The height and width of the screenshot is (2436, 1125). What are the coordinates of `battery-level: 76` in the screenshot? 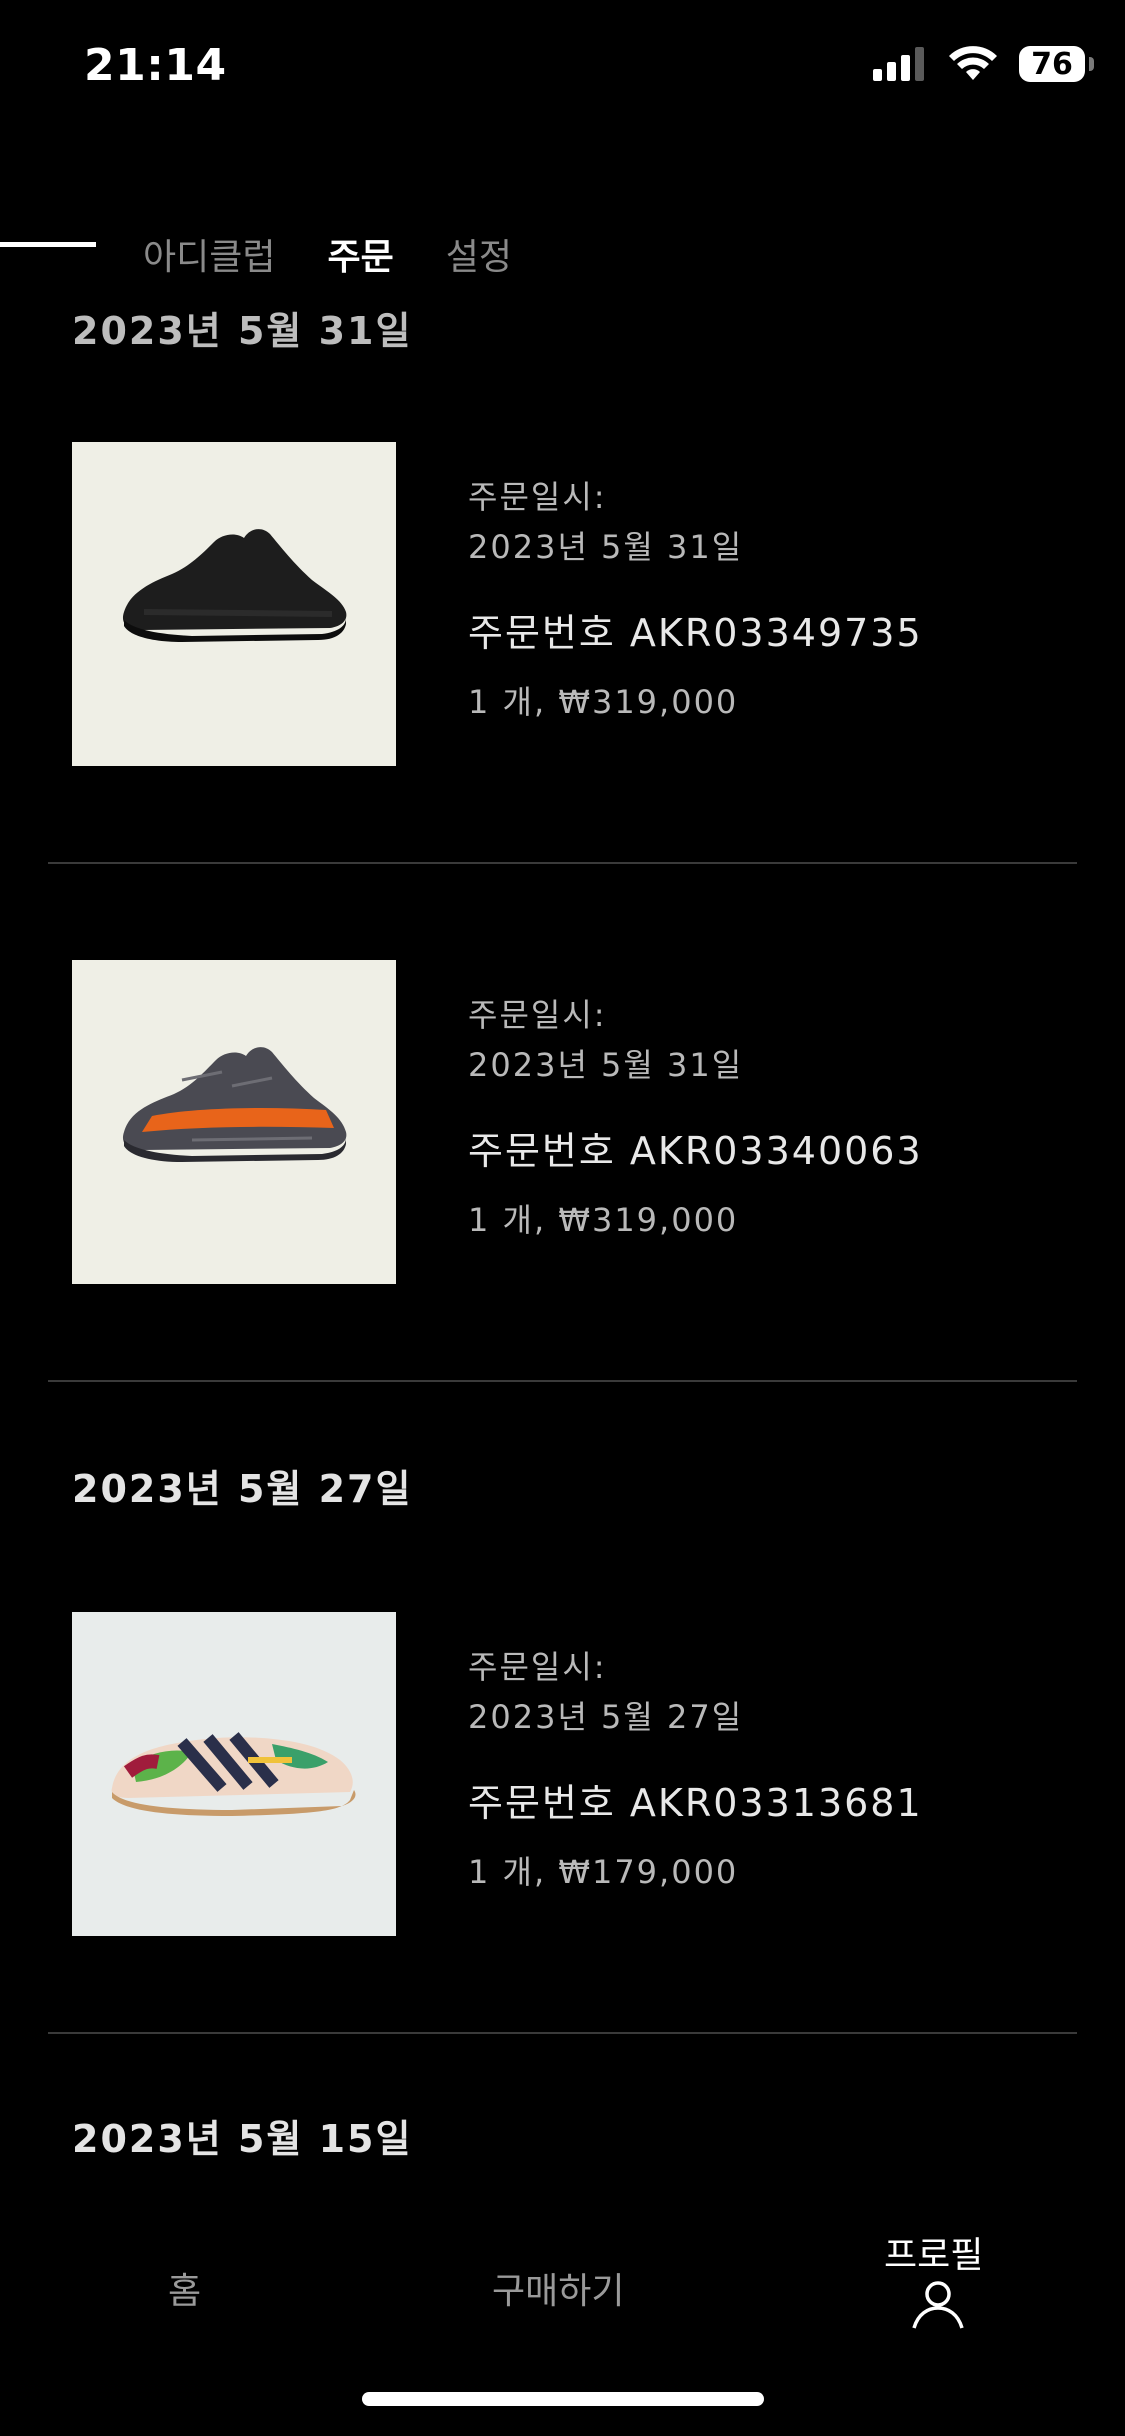 It's located at (1052, 64).